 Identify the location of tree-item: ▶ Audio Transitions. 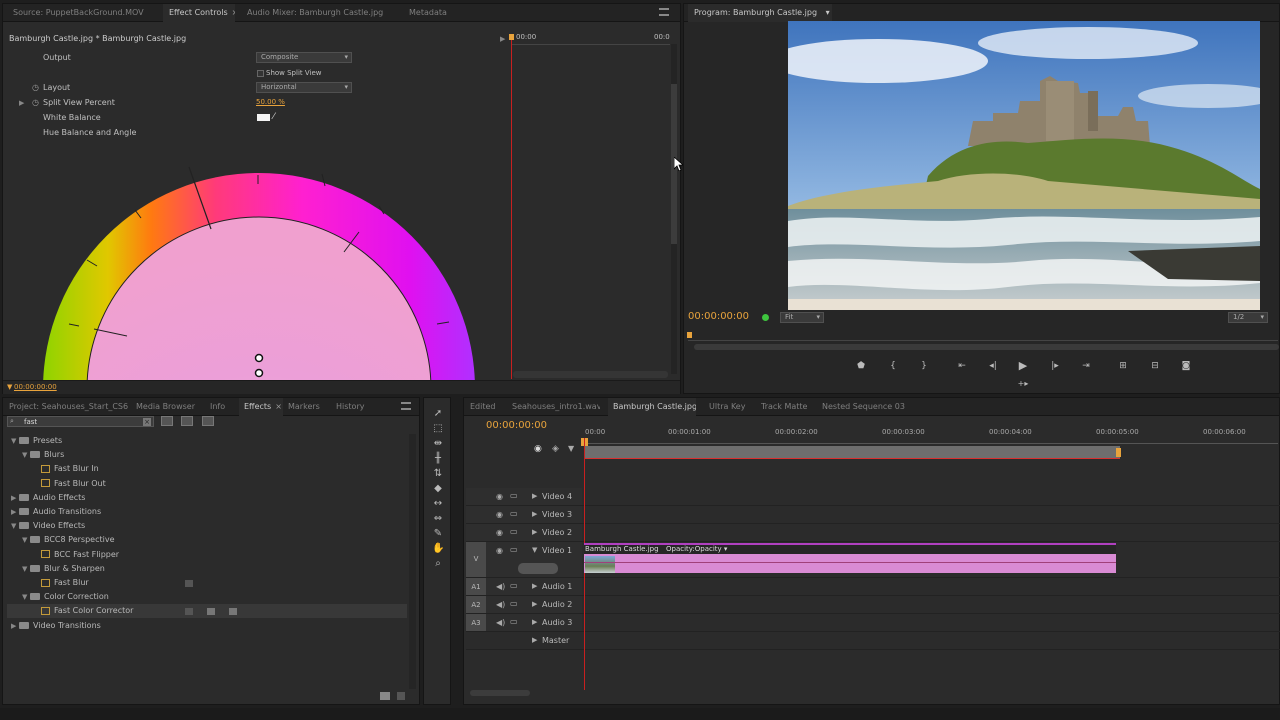
(207, 512).